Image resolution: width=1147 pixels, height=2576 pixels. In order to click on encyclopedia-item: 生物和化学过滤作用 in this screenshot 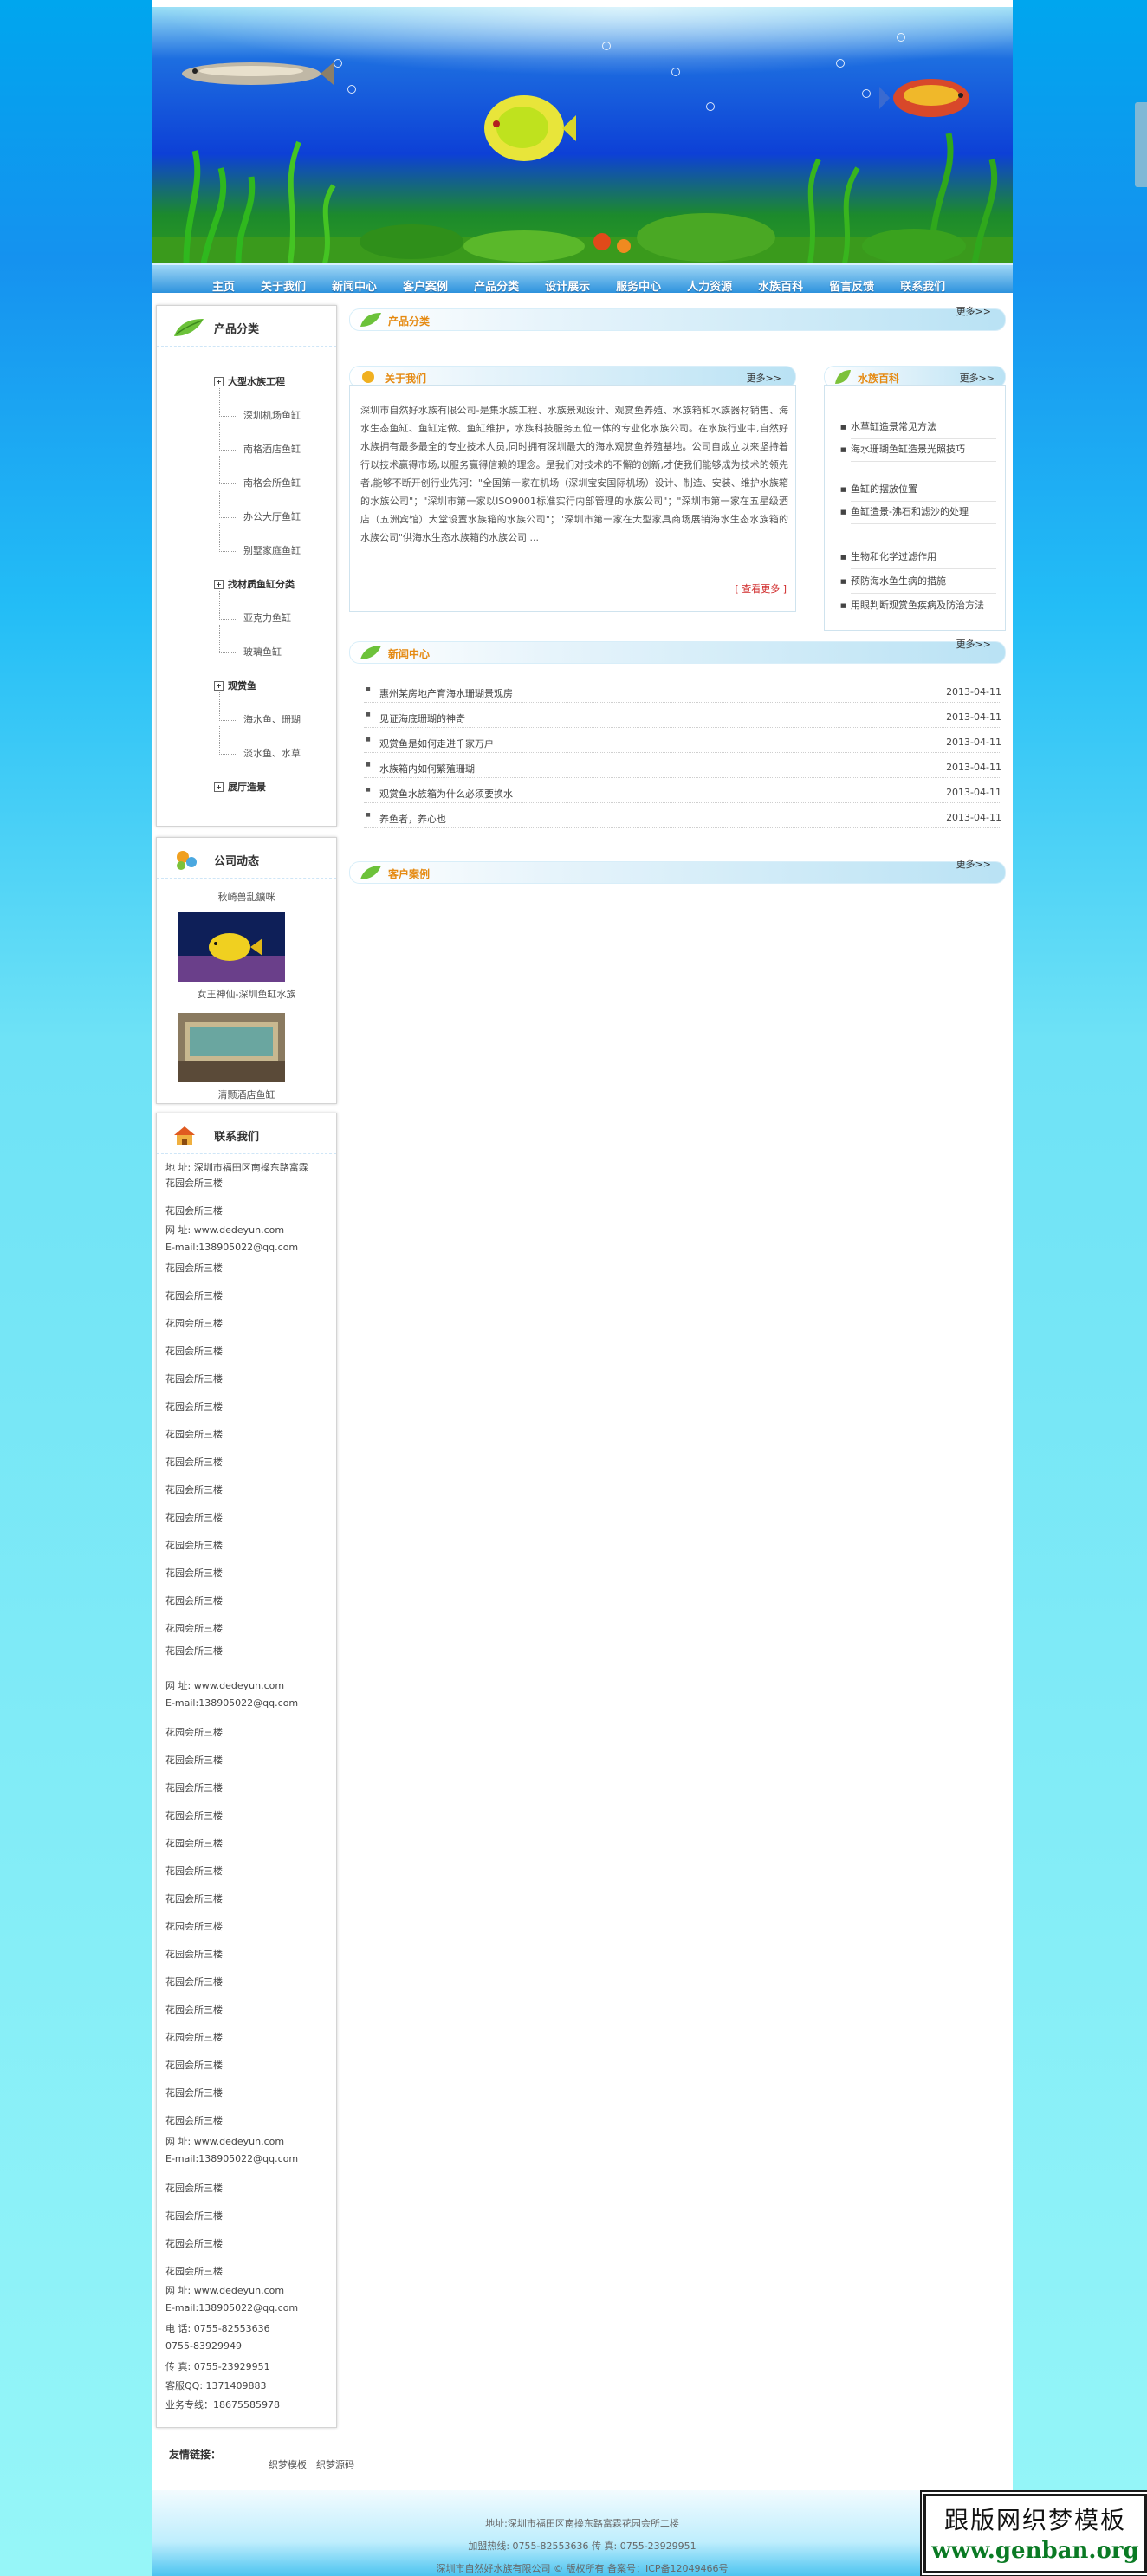, I will do `click(918, 559)`.